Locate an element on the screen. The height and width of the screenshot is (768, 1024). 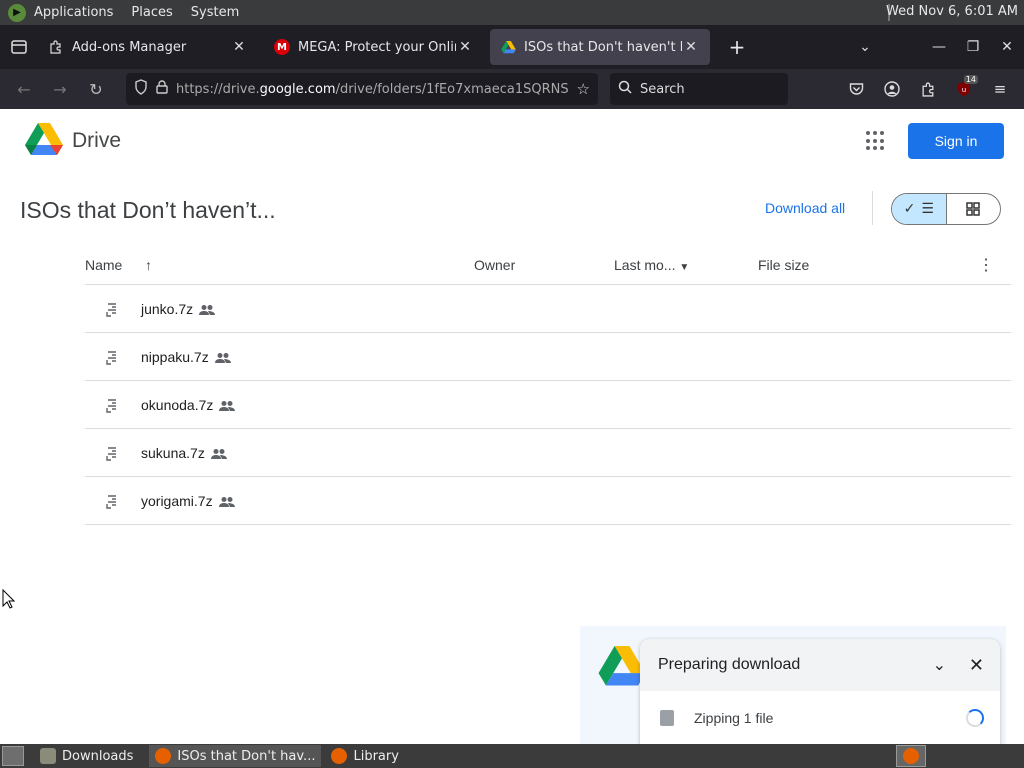
grid-icon is located at coordinates (973, 209).